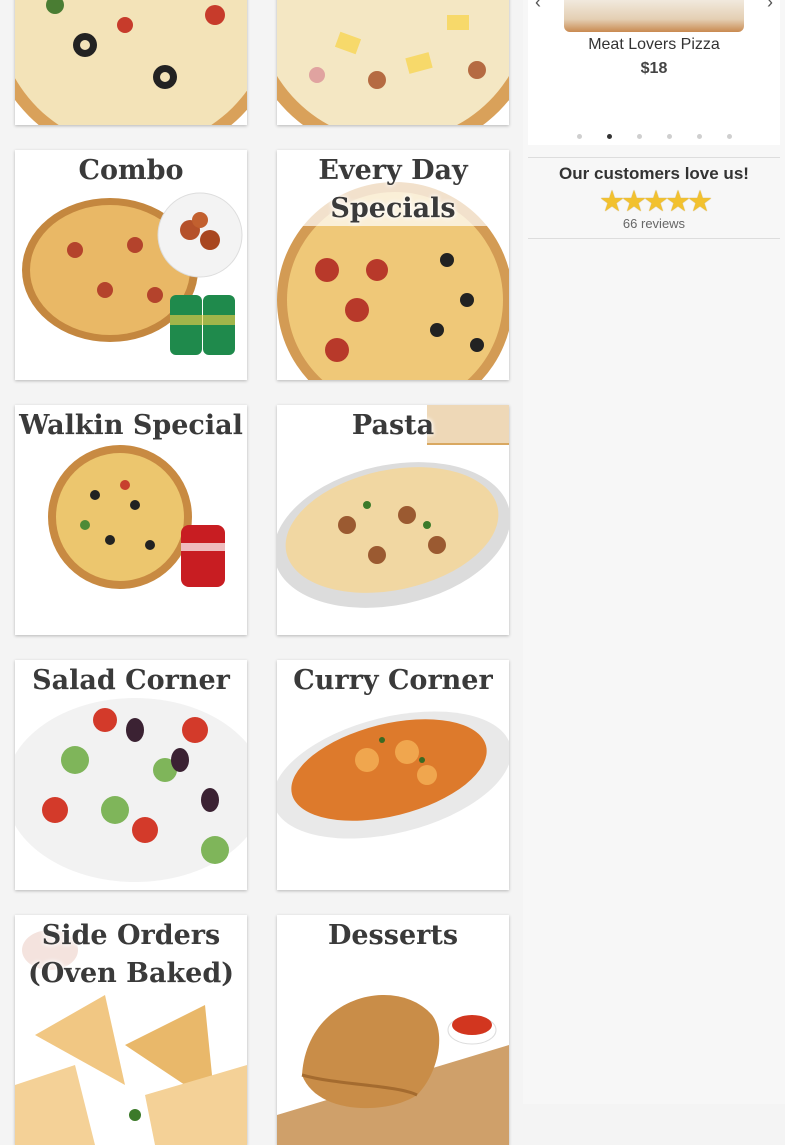  Describe the element at coordinates (538, 6) in the screenshot. I see `chevron-left-icon: ‹` at that location.